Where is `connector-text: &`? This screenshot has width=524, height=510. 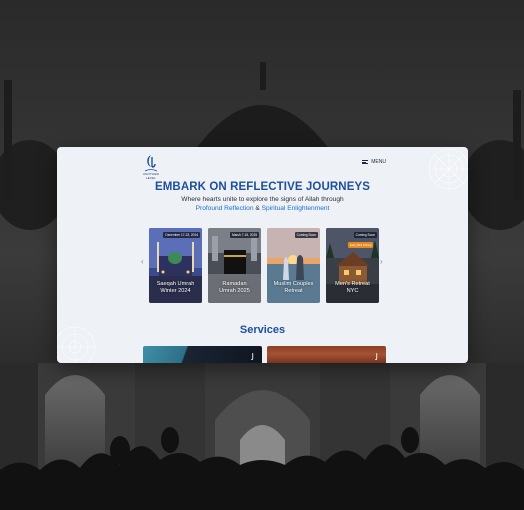 connector-text: & is located at coordinates (257, 208).